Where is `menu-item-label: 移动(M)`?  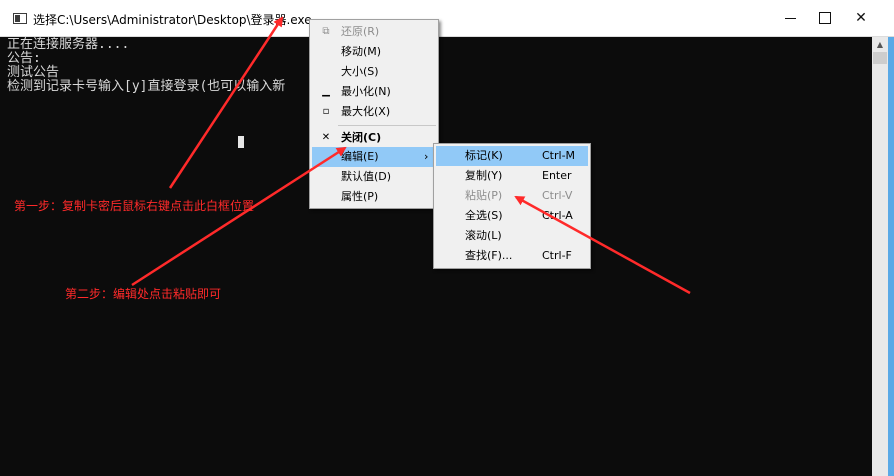
menu-item-label: 移动(M) is located at coordinates (361, 51).